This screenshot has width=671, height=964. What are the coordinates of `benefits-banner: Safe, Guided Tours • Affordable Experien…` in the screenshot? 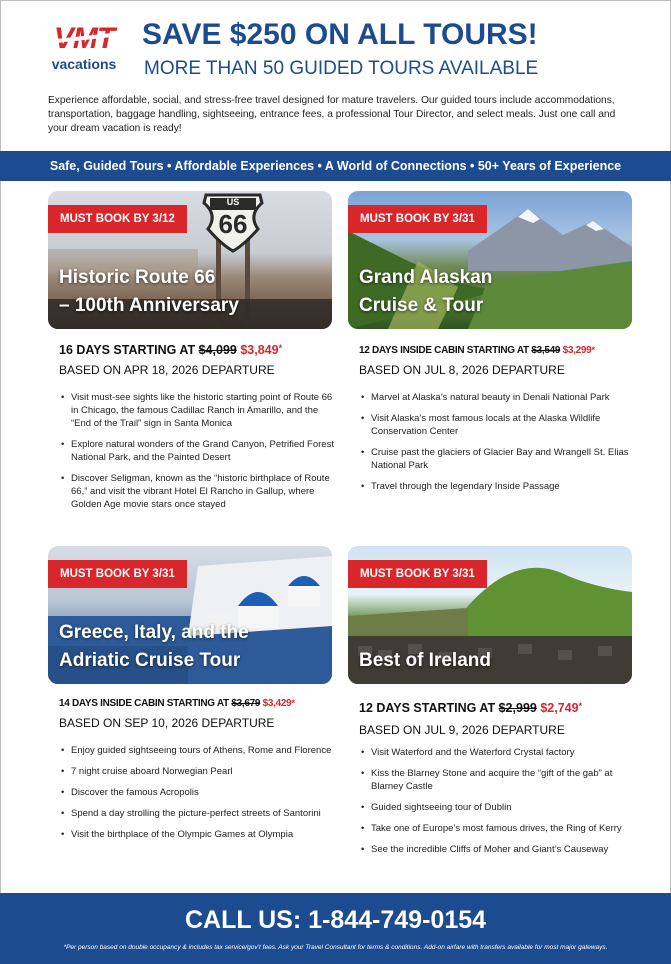 It's located at (335, 166).